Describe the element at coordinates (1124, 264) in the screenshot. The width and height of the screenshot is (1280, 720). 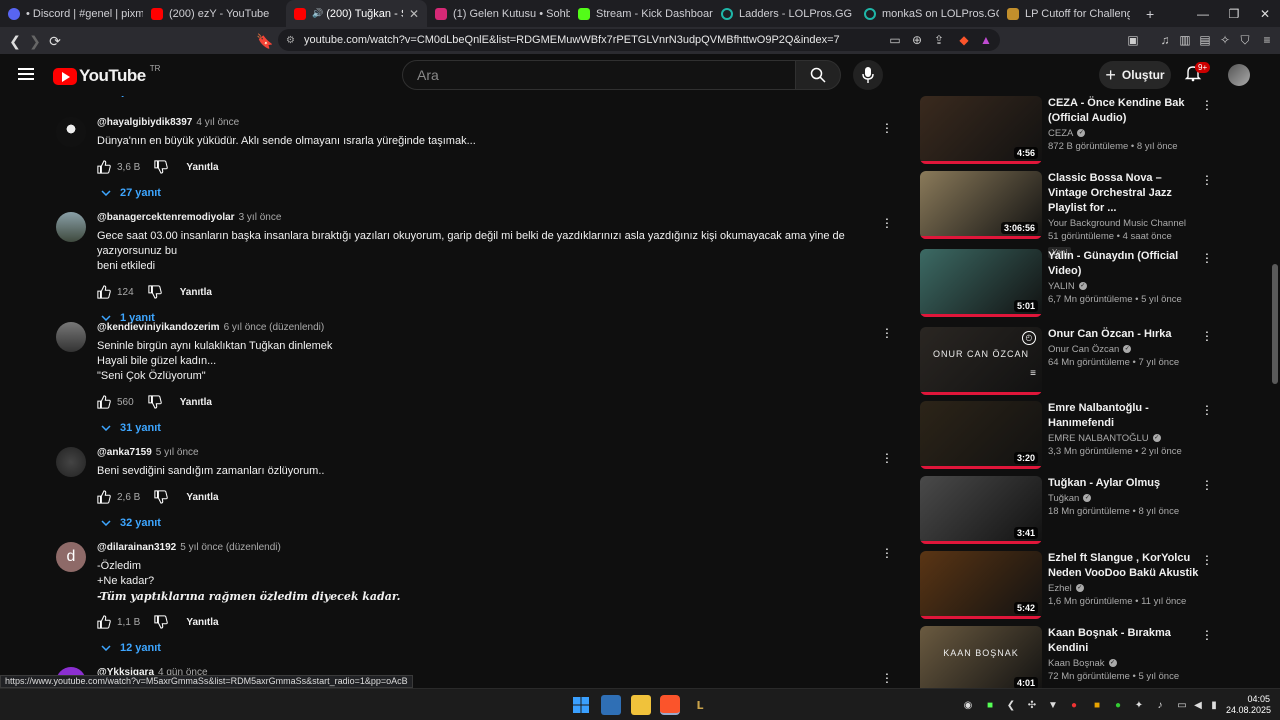
I see `video-title: Yalın - Günaydın (Official Video)` at that location.